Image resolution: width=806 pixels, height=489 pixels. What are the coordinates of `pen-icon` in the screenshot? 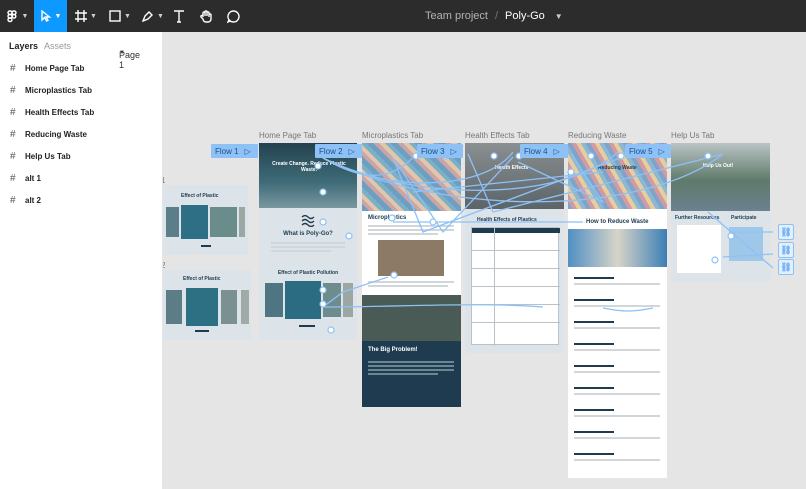 It's located at (148, 16).